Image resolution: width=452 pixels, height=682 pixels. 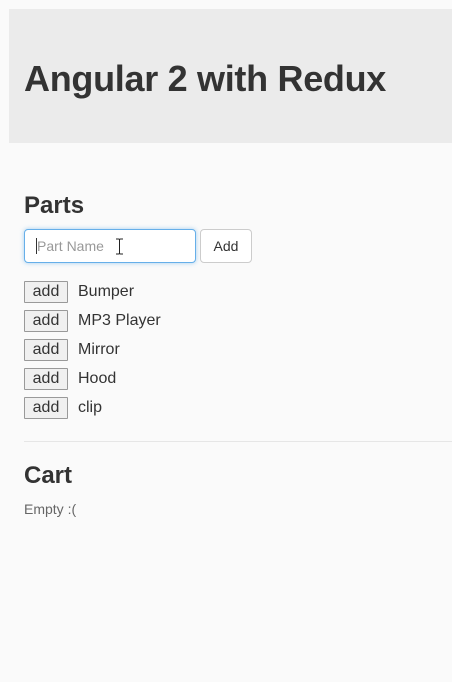 I want to click on part-name-input, so click(x=110, y=246).